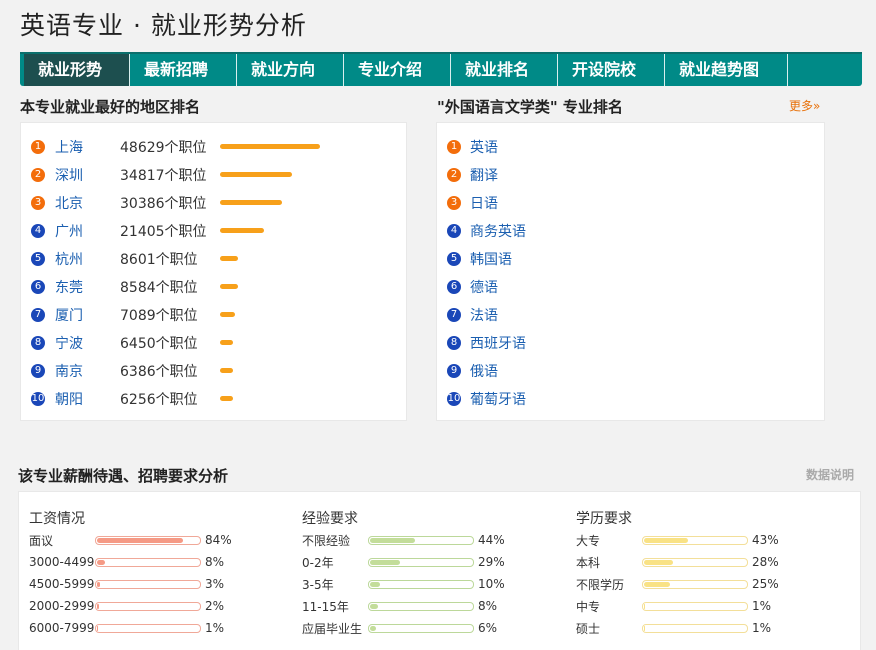 Image resolution: width=876 pixels, height=650 pixels. Describe the element at coordinates (318, 584) in the screenshot. I see `stat-label: 3-5年` at that location.